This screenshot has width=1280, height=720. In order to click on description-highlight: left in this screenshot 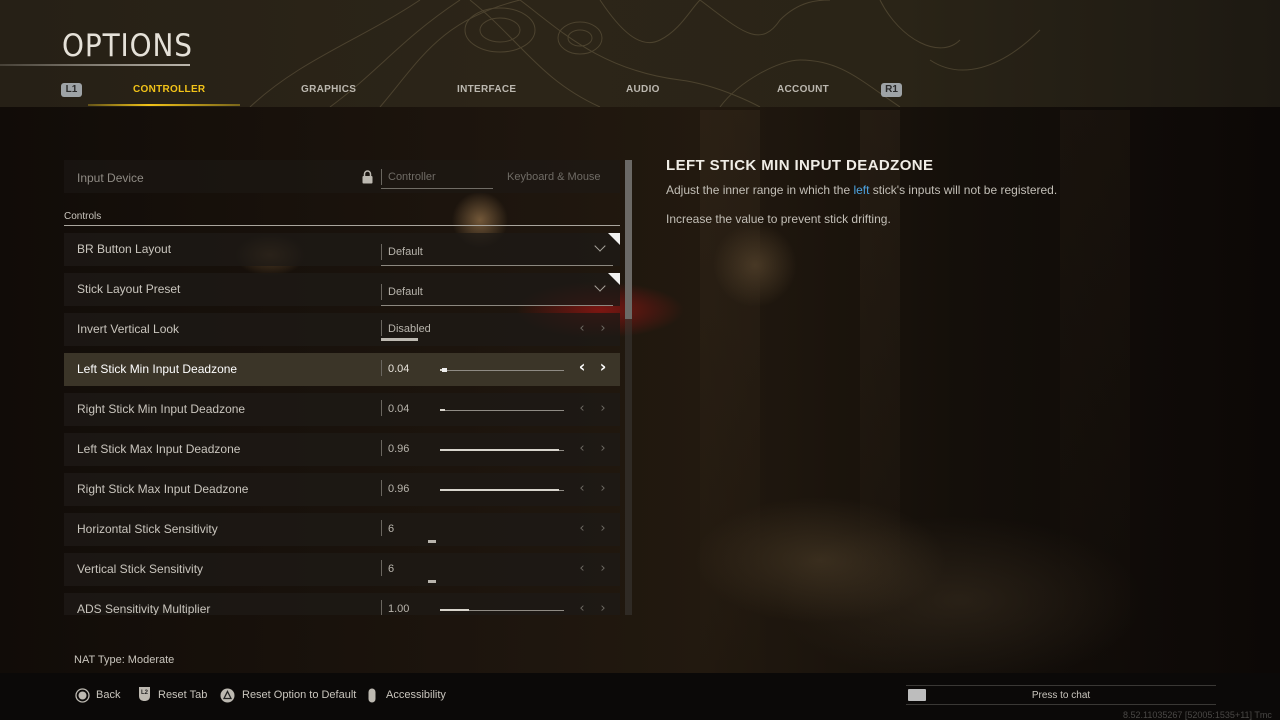, I will do `click(861, 190)`.